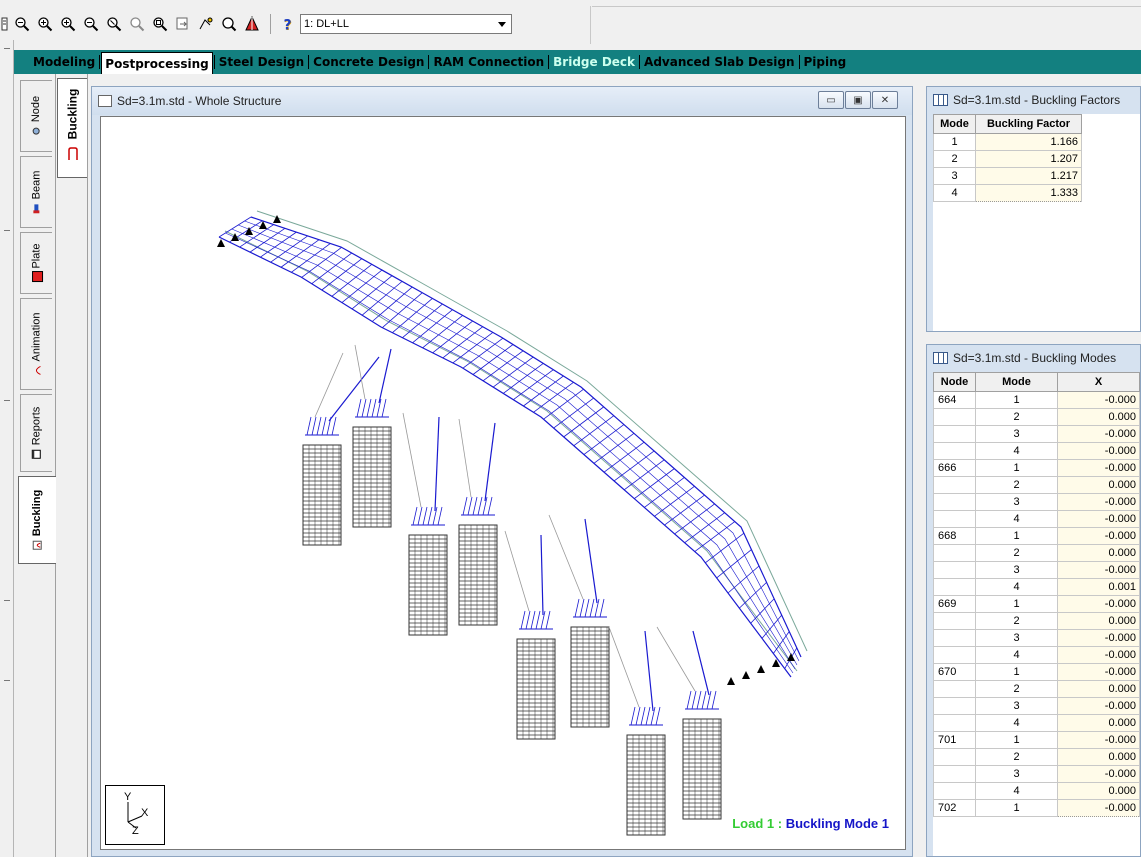  I want to click on table-row: 670 1 -0.000, so click(1036, 672).